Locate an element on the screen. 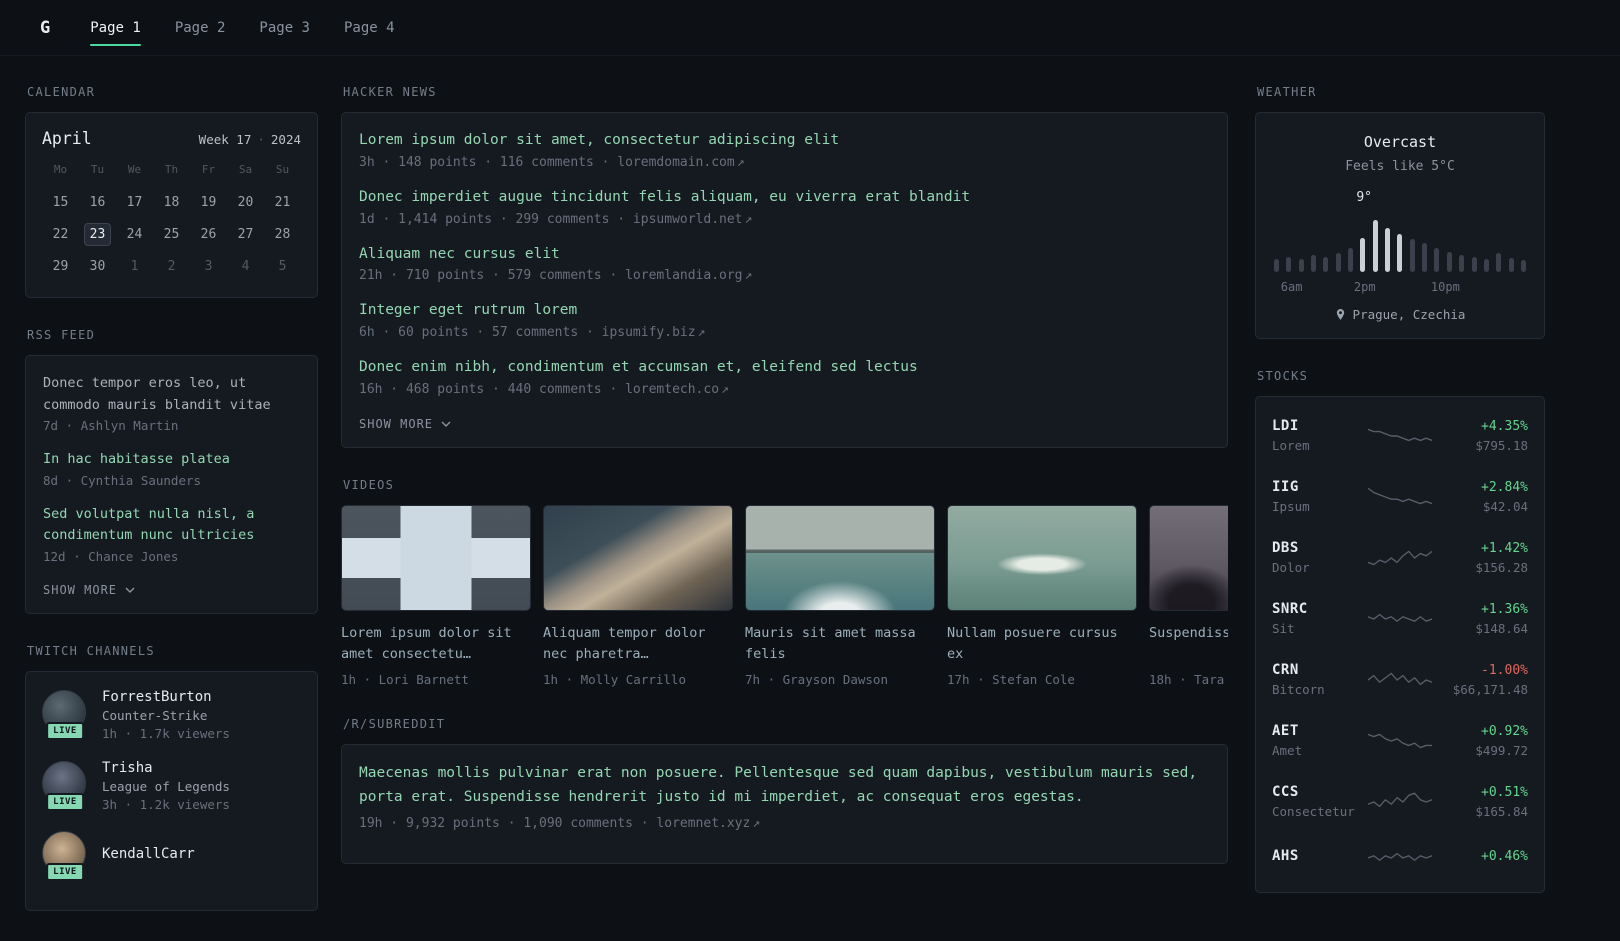 This screenshot has height=941, width=1620. calendar-day: 21 is located at coordinates (282, 202).